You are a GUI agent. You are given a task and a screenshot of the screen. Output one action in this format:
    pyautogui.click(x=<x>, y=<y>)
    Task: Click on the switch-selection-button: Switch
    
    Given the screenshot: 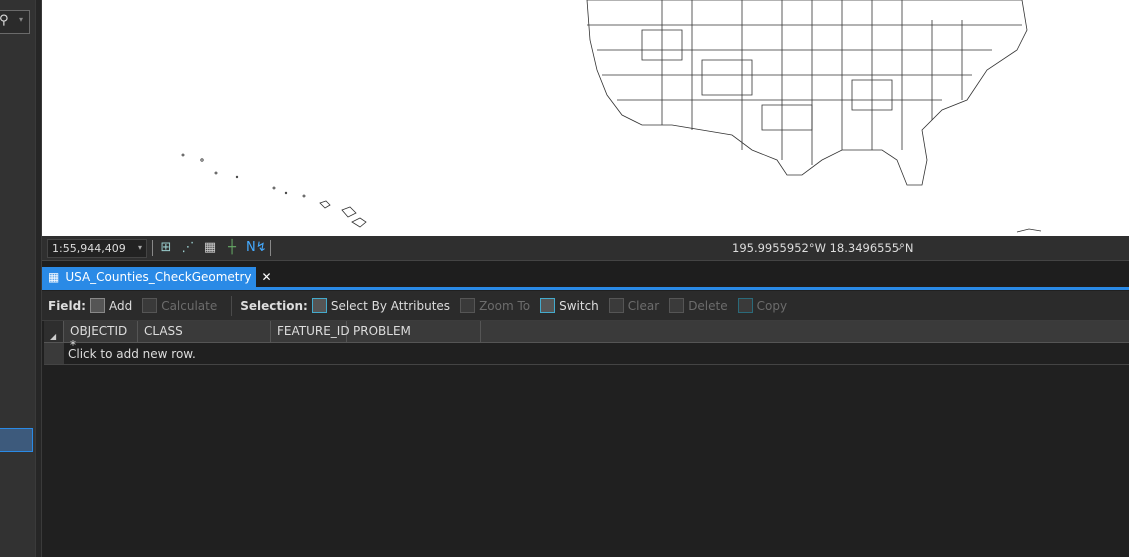 What is the action you would take?
    pyautogui.click(x=569, y=305)
    